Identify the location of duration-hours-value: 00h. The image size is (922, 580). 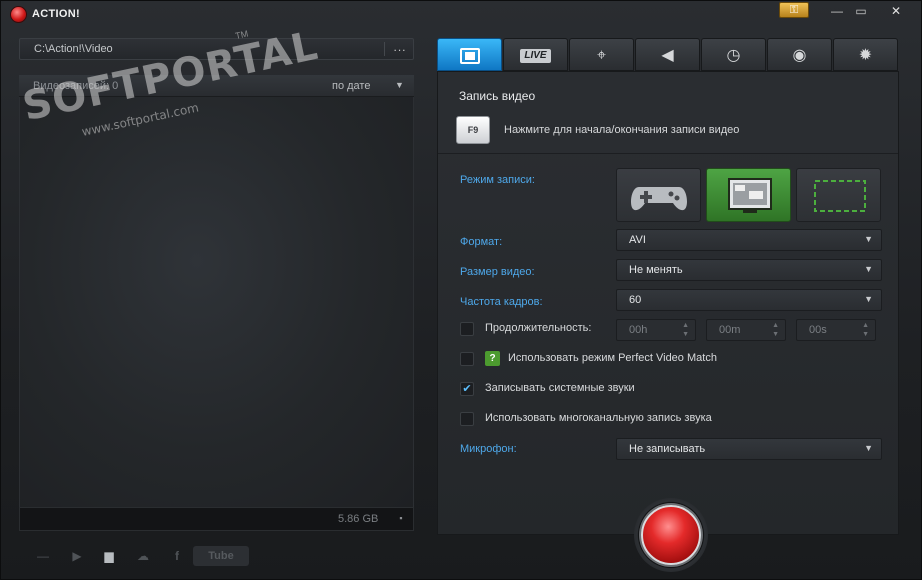
(638, 330).